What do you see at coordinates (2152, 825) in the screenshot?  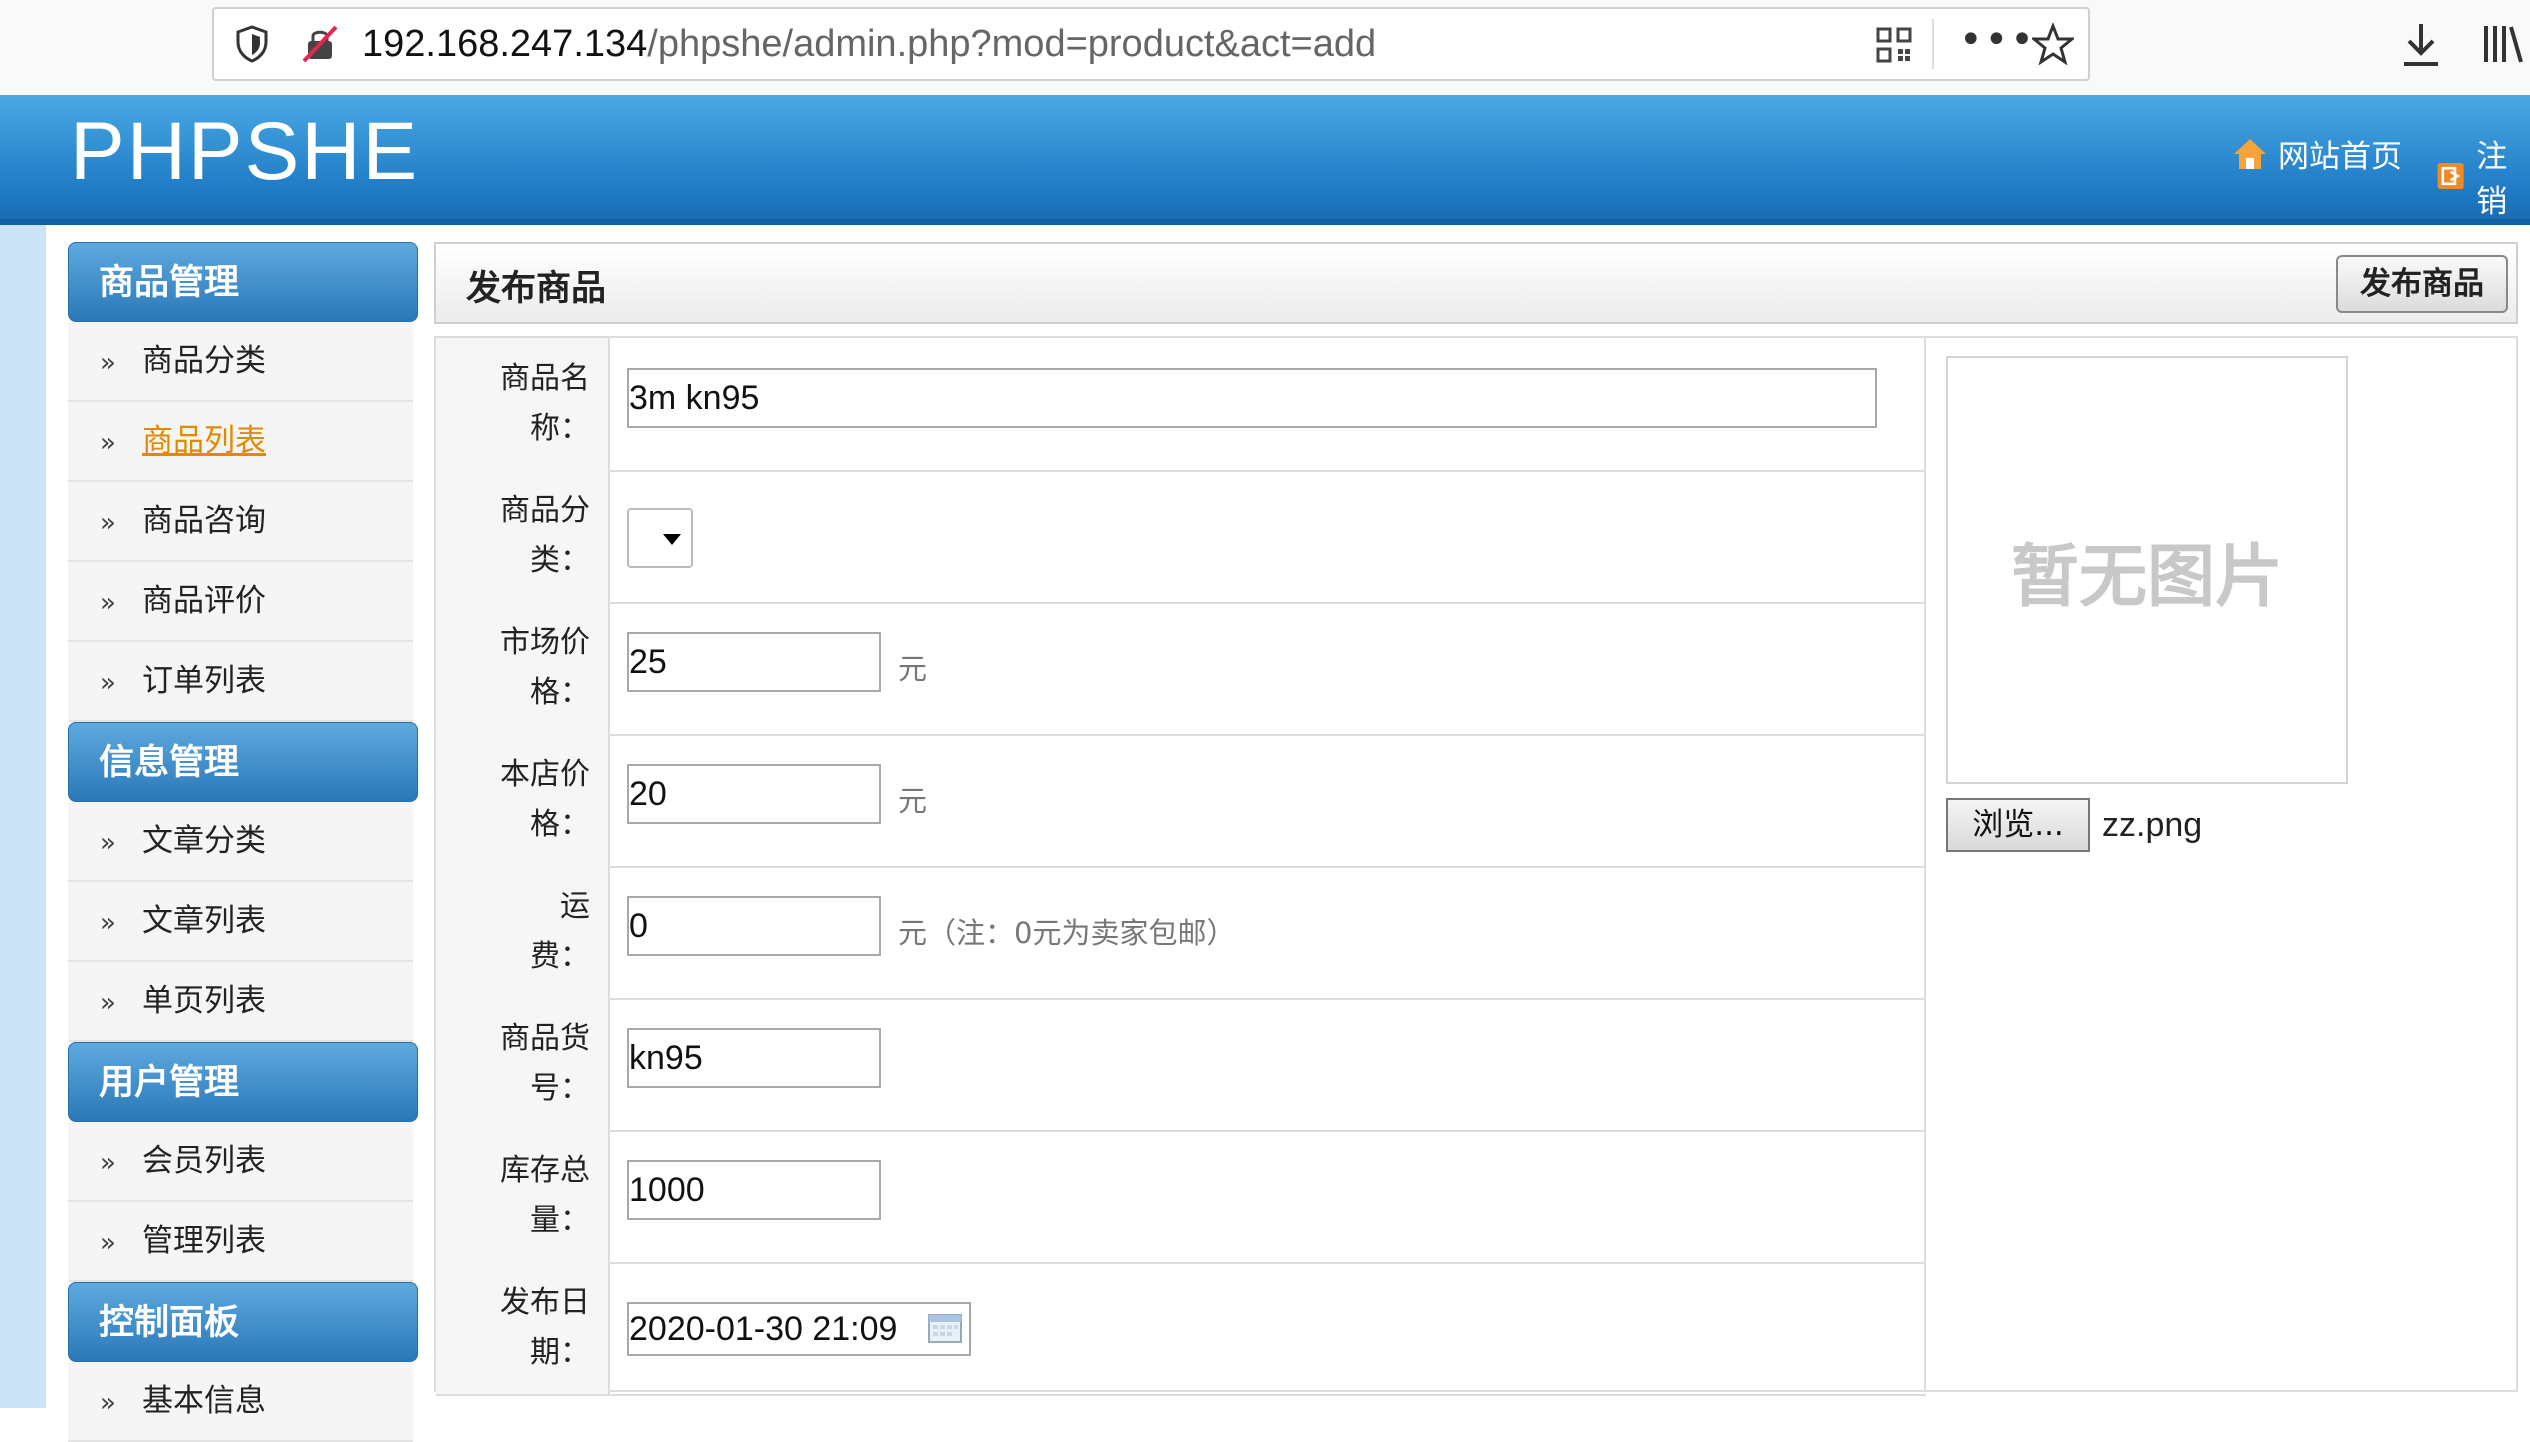 I see `selected-file-name: zz.png` at bounding box center [2152, 825].